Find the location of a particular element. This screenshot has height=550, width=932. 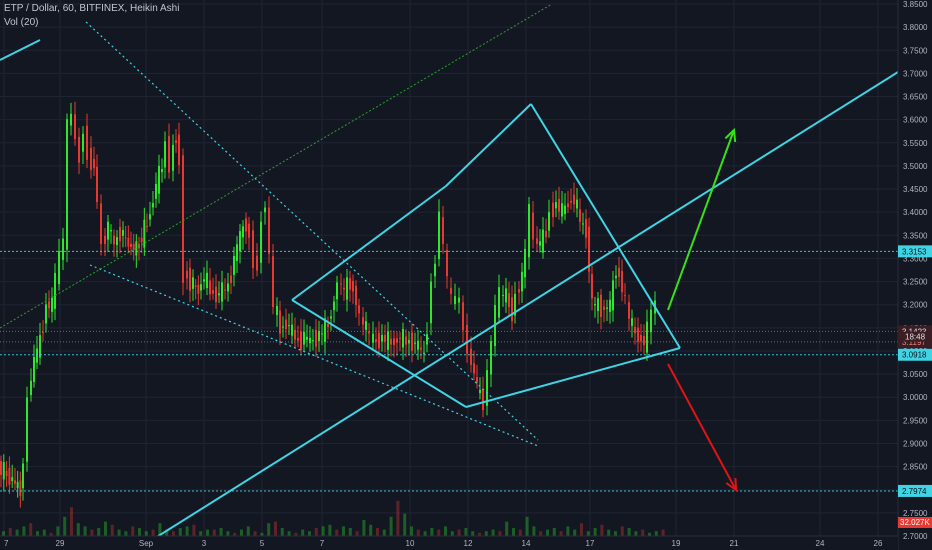

countdown-label: 18:48 is located at coordinates (915, 337).